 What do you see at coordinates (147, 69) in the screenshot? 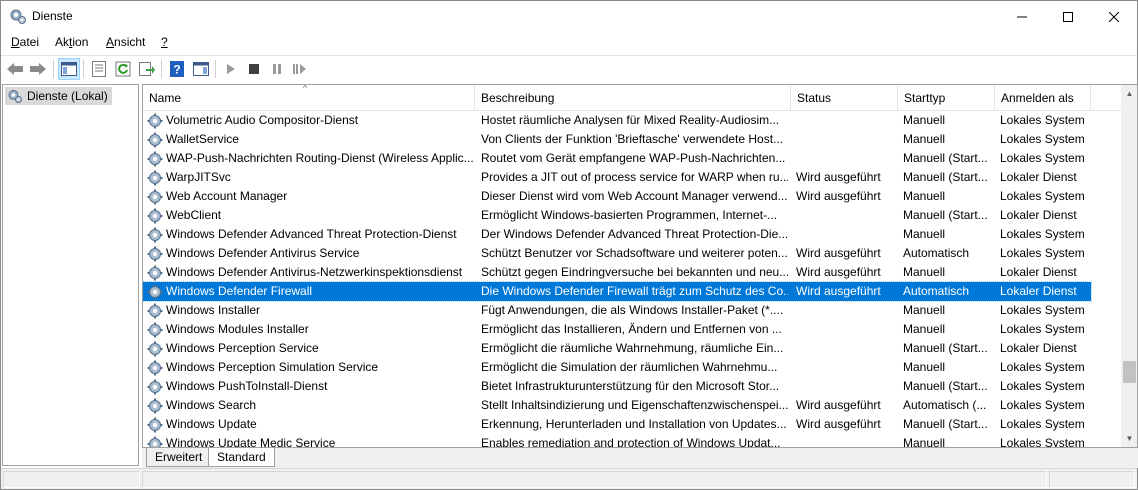
I see `export-list-button` at bounding box center [147, 69].